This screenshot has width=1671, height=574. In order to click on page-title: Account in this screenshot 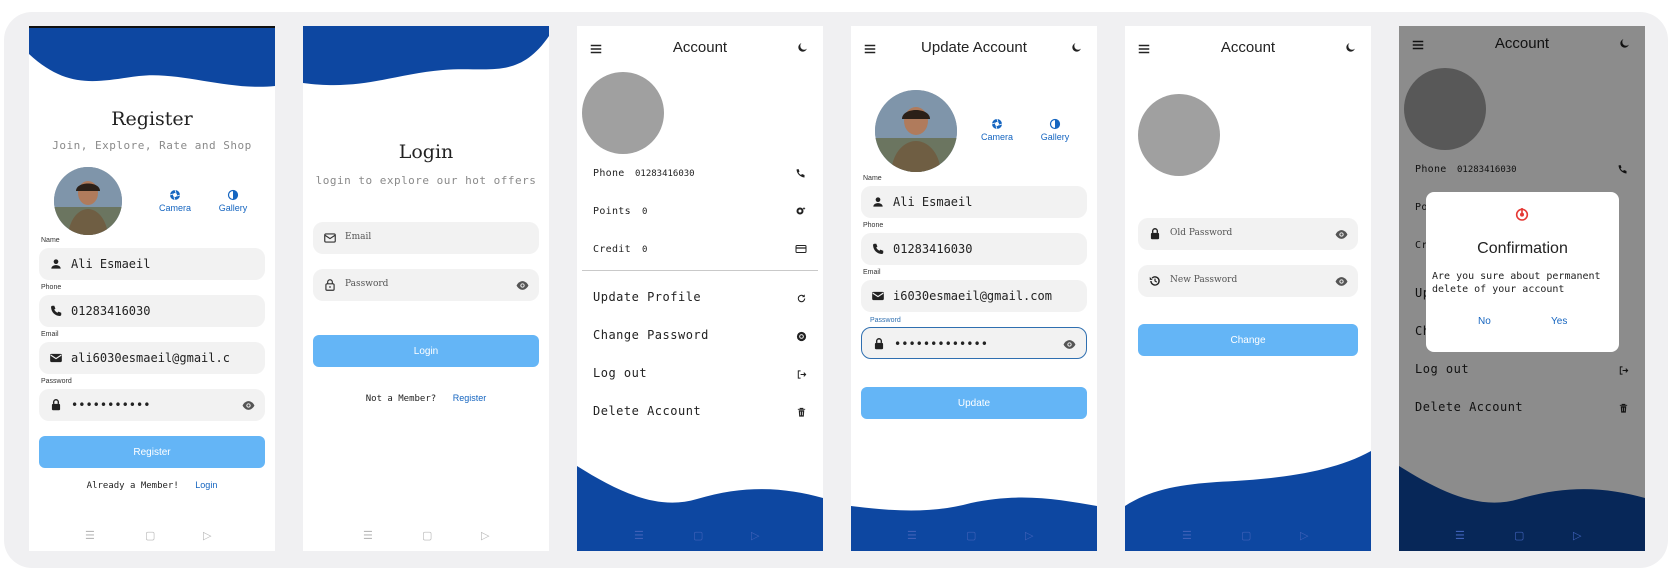, I will do `click(1248, 47)`.